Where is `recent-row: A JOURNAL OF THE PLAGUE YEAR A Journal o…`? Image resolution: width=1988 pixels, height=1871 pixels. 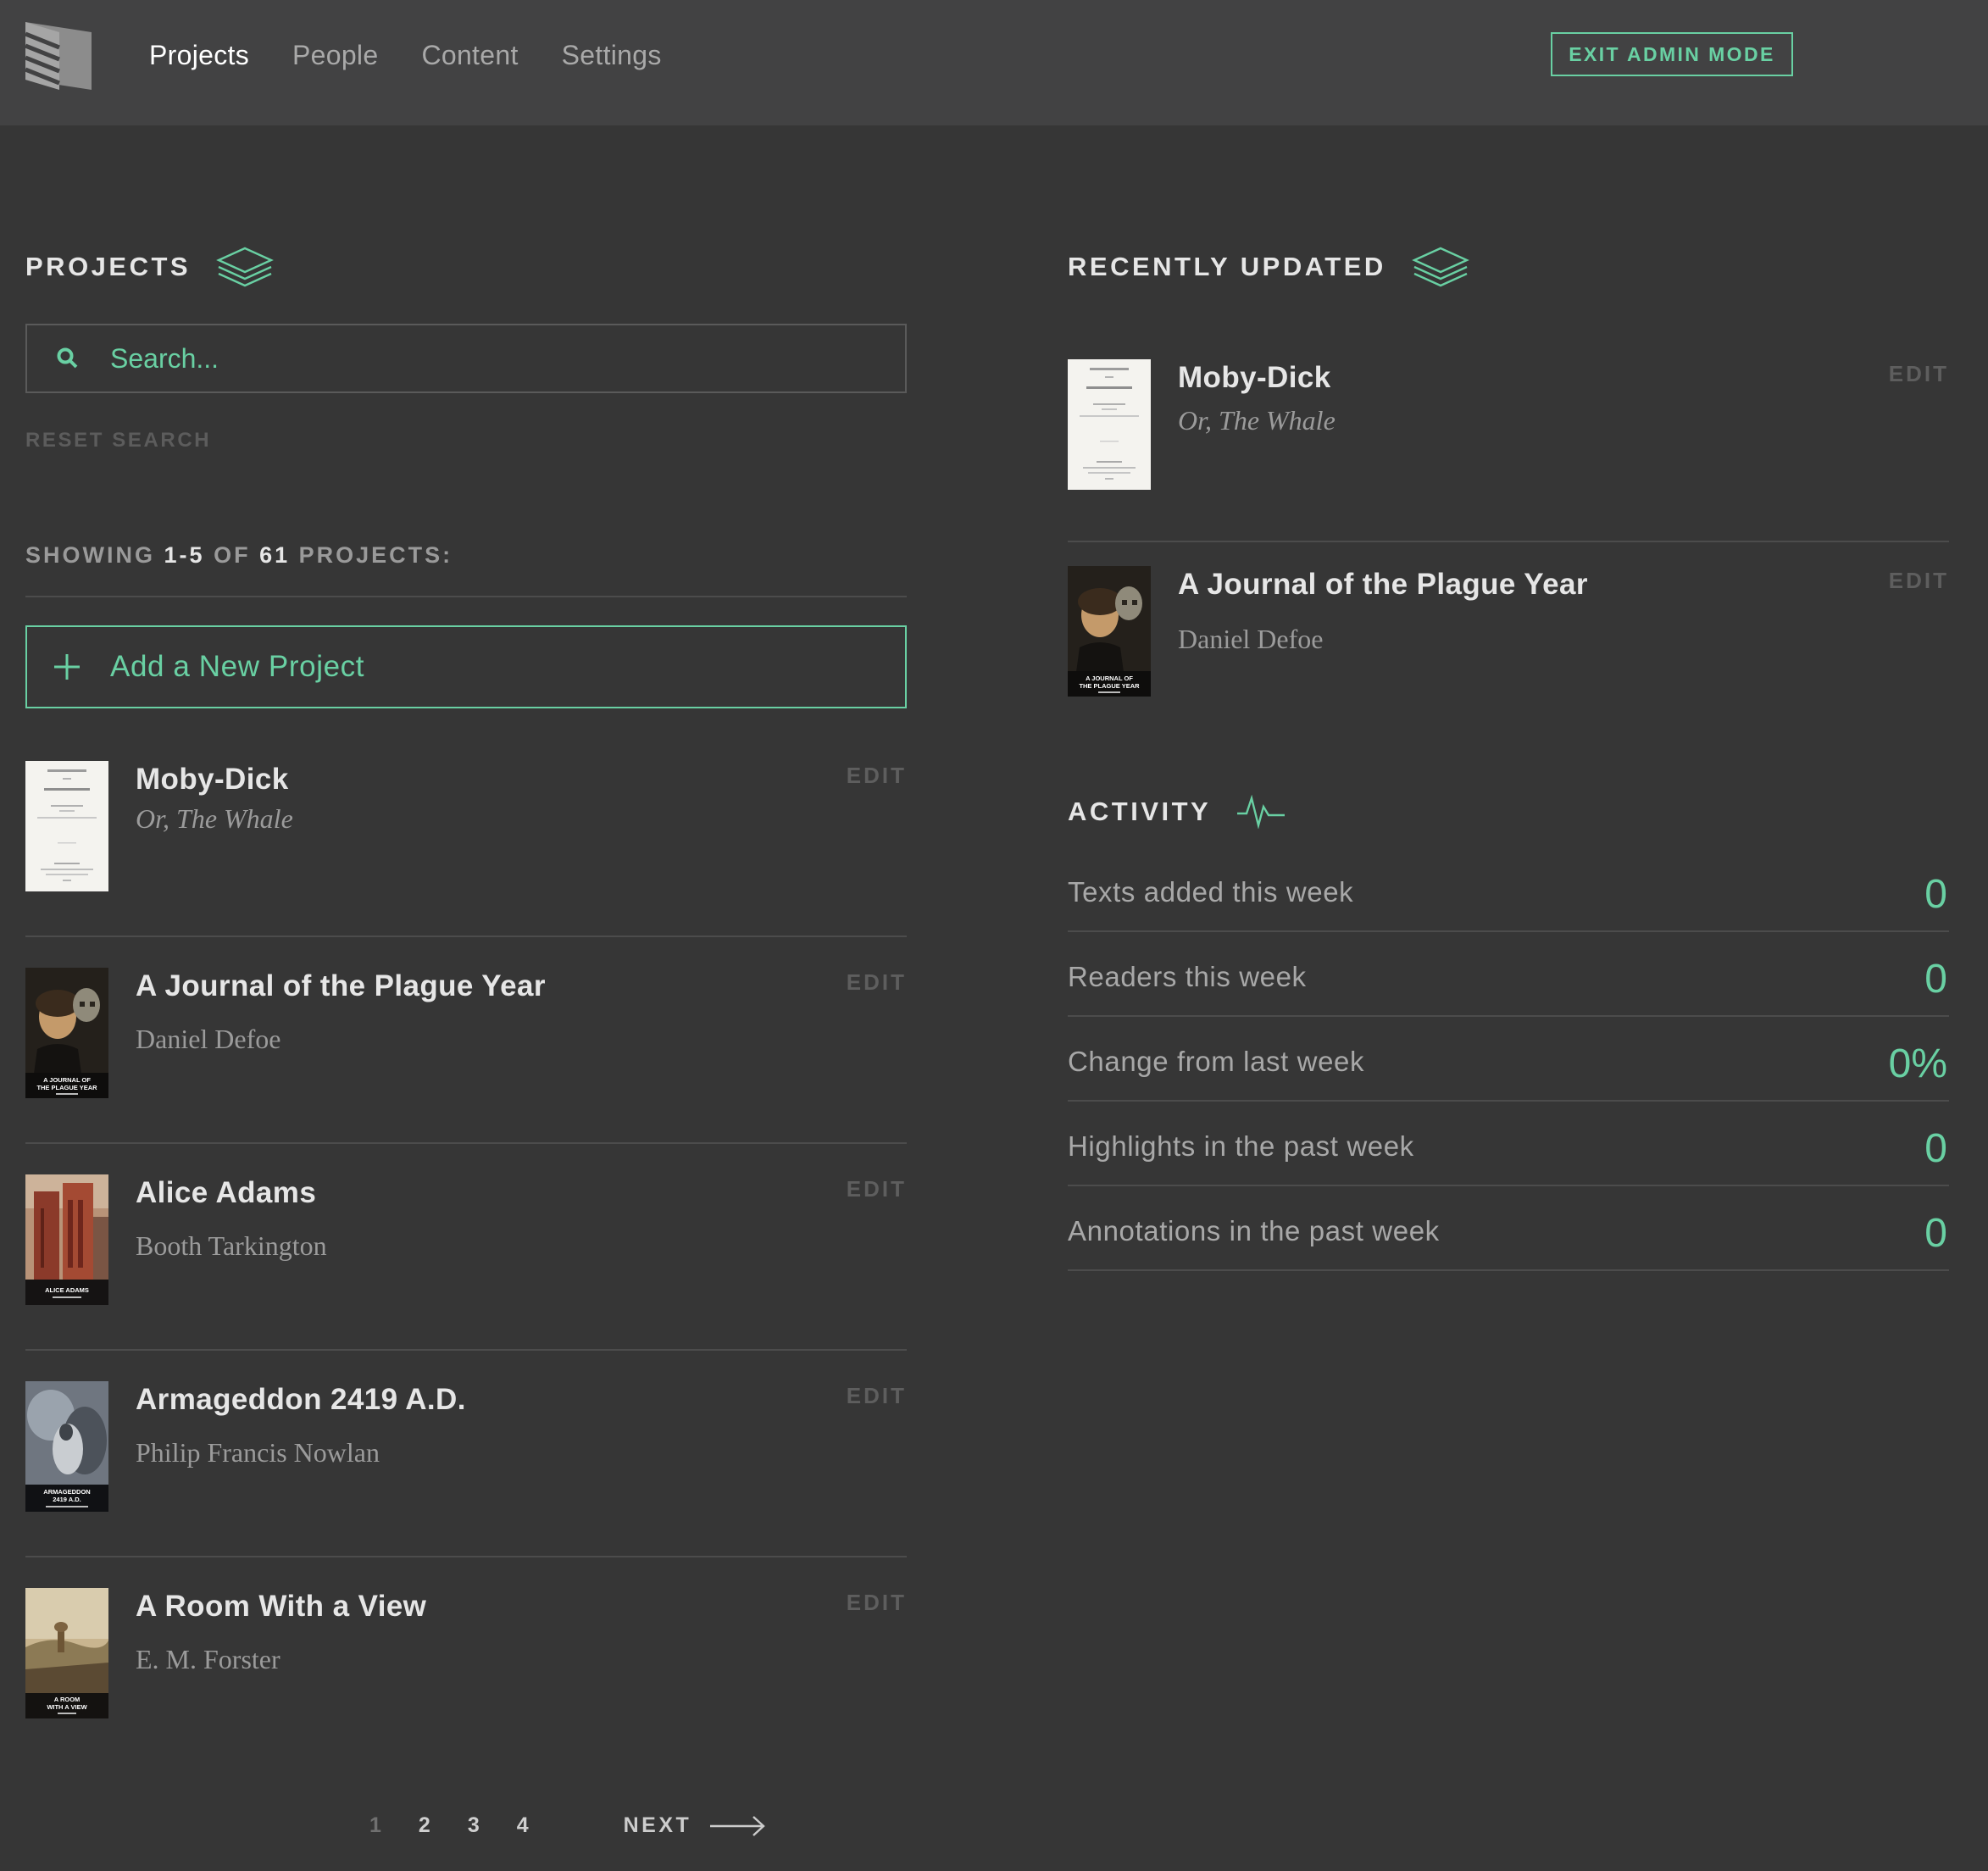 recent-row: A JOURNAL OF THE PLAGUE YEAR A Journal o… is located at coordinates (1508, 645).